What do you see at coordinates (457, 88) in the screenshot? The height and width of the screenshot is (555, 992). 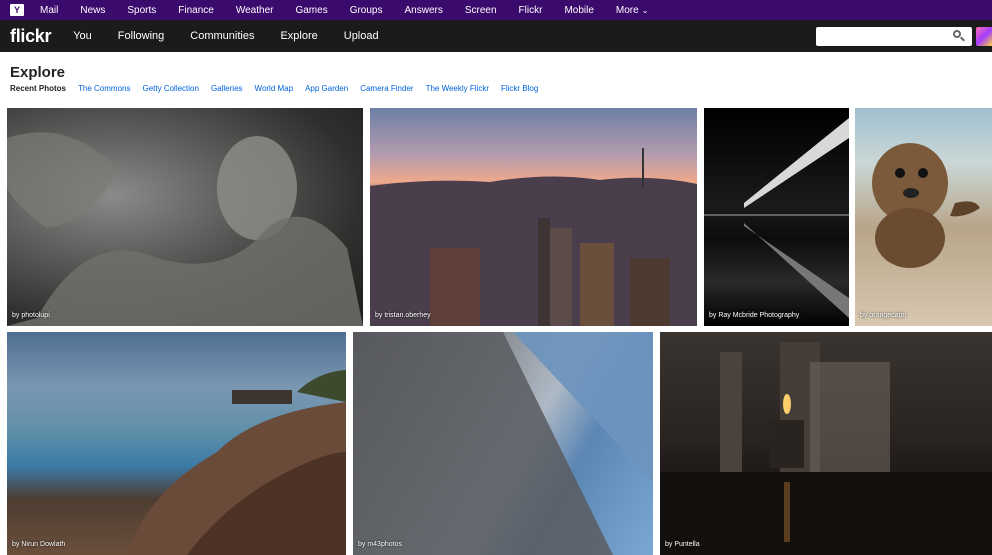 I see `tab-weekly-flickr: The Weekly Flickr` at bounding box center [457, 88].